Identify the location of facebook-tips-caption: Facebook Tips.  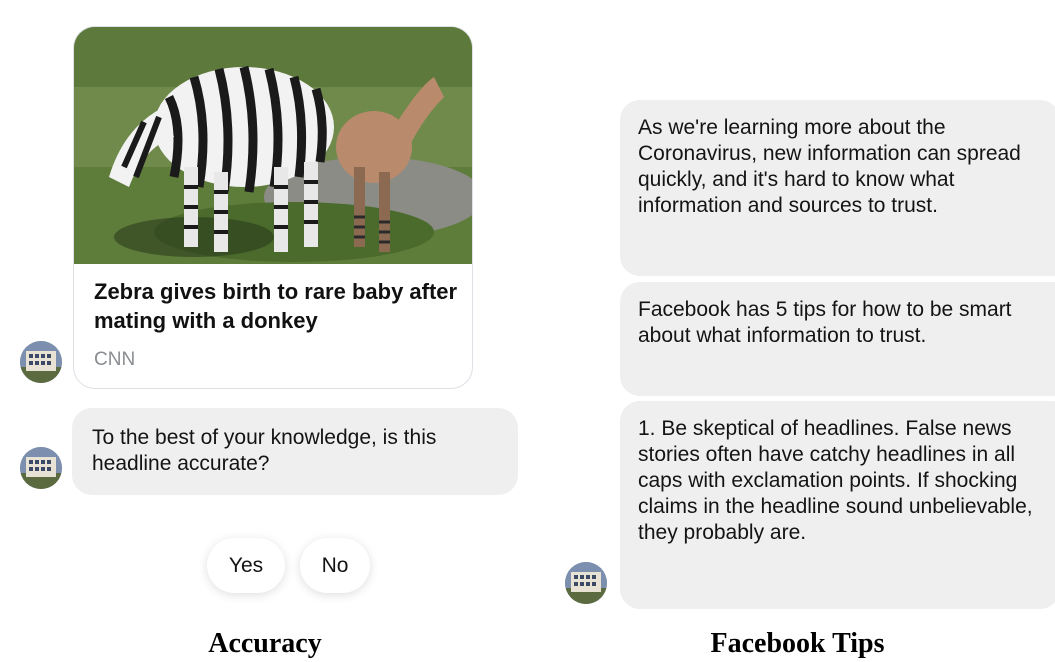
(797, 643).